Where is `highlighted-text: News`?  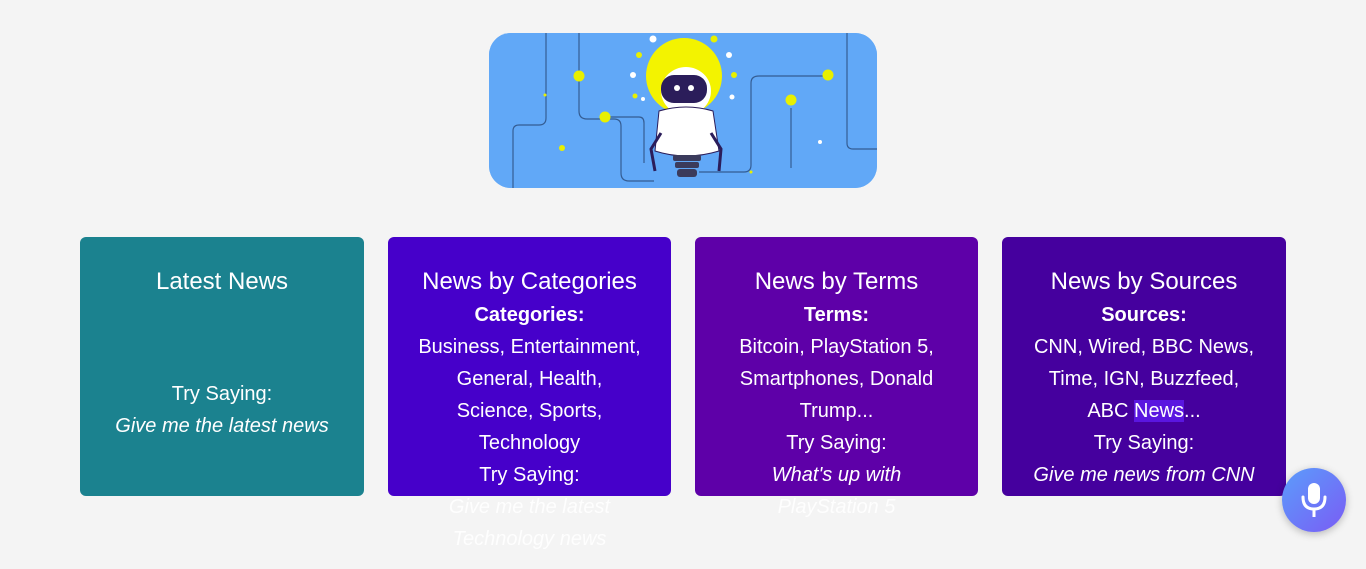 highlighted-text: News is located at coordinates (1159, 411).